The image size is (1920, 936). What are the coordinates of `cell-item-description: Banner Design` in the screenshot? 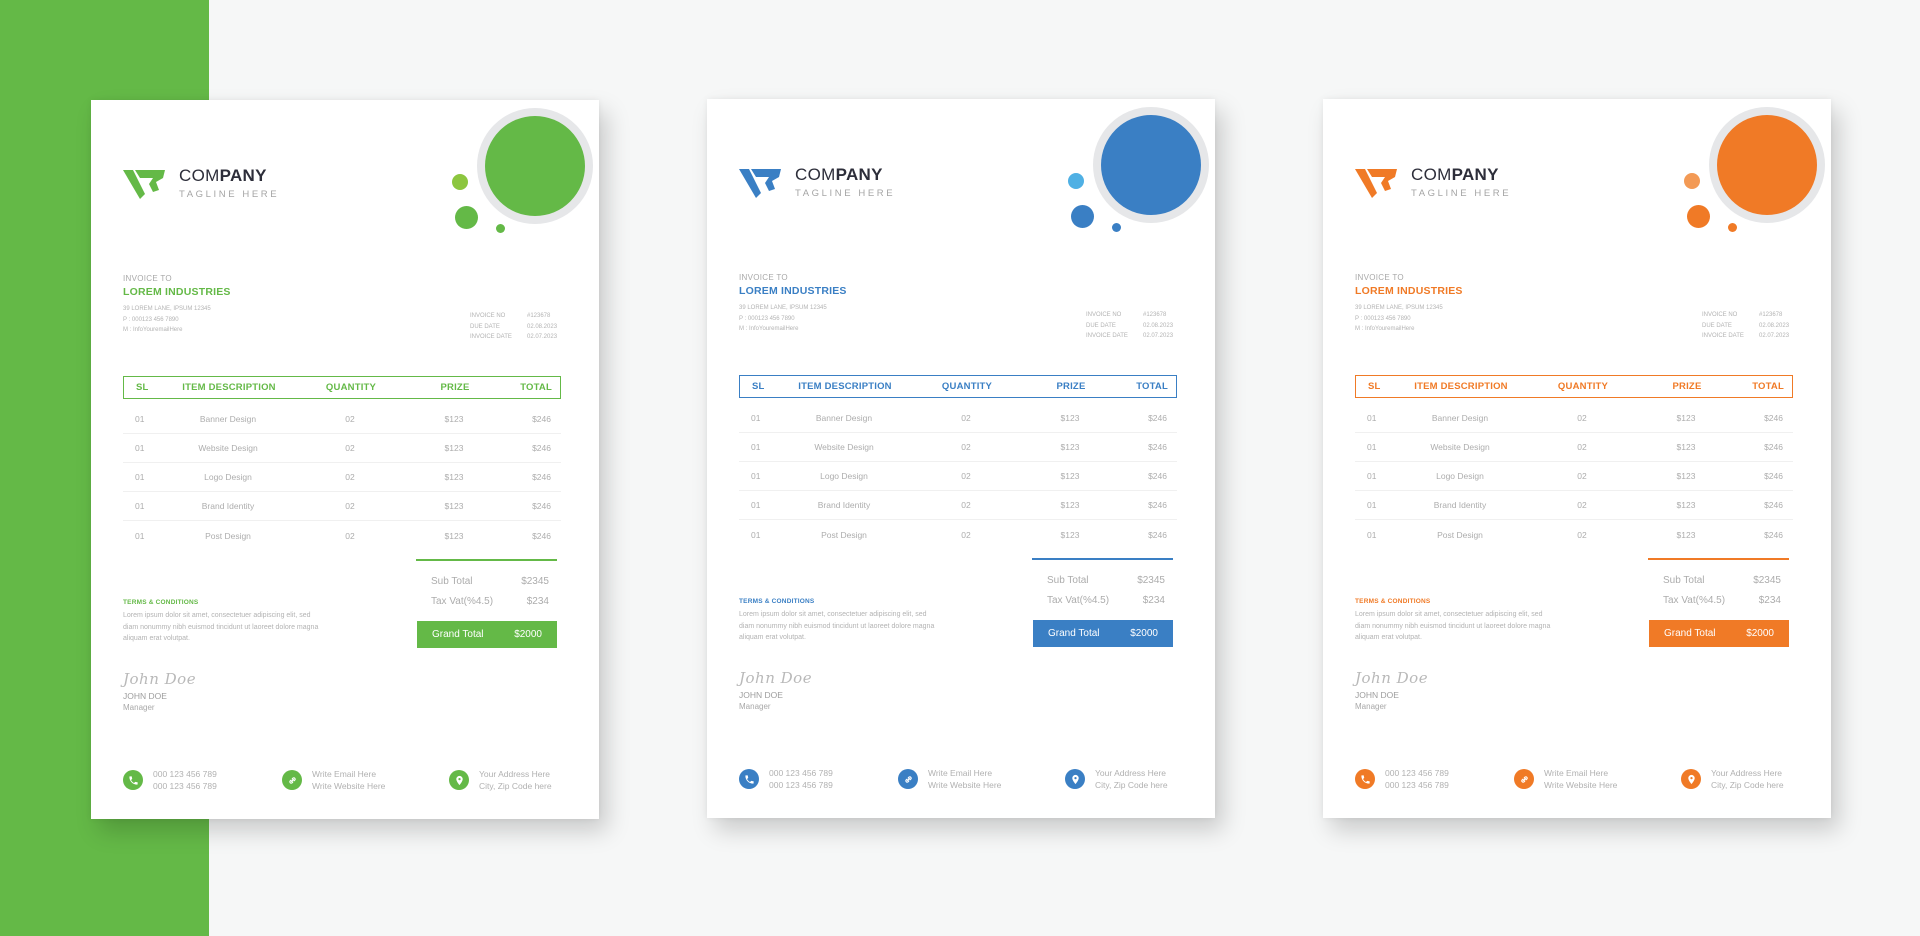 It's located at (1460, 418).